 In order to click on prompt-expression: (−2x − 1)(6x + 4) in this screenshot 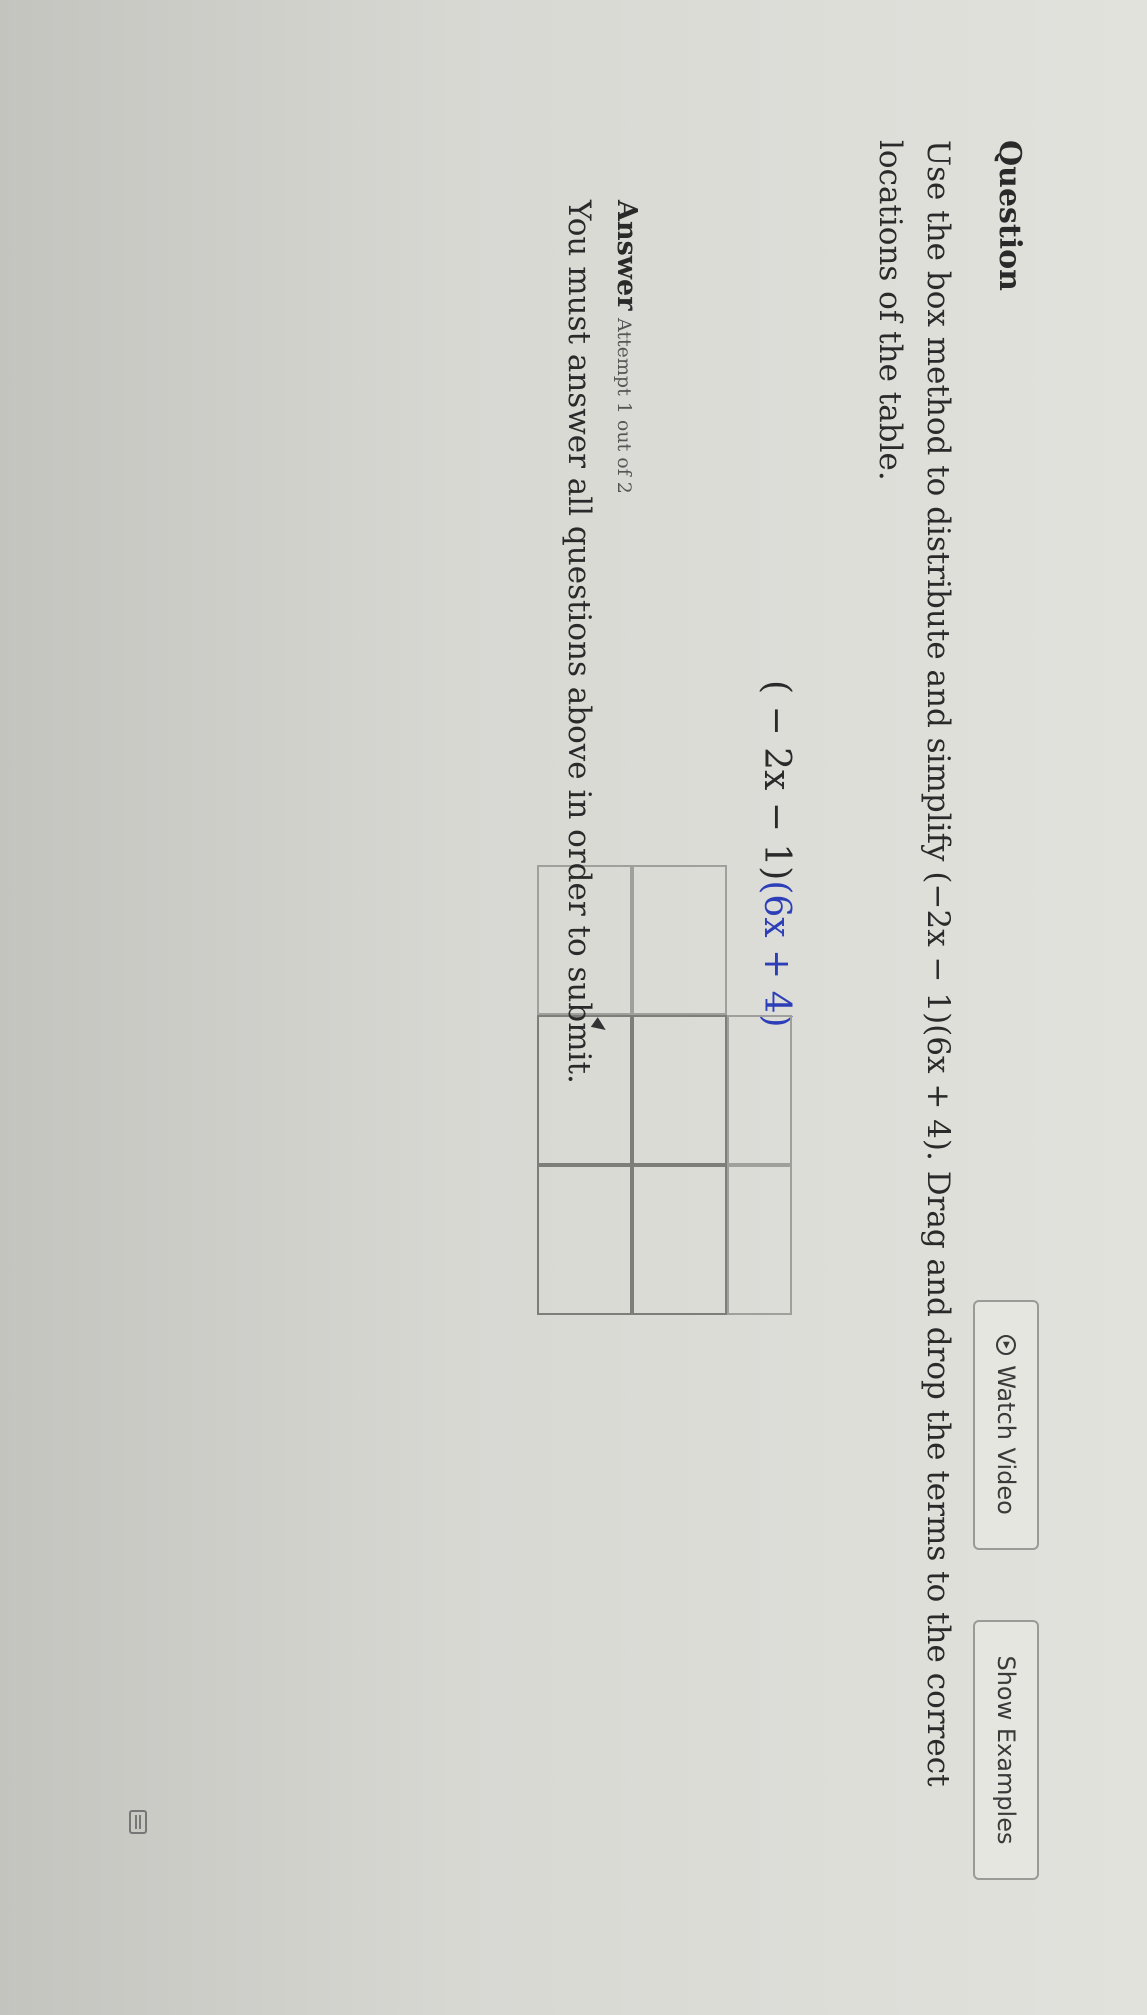, I will do `click(938, 1011)`.